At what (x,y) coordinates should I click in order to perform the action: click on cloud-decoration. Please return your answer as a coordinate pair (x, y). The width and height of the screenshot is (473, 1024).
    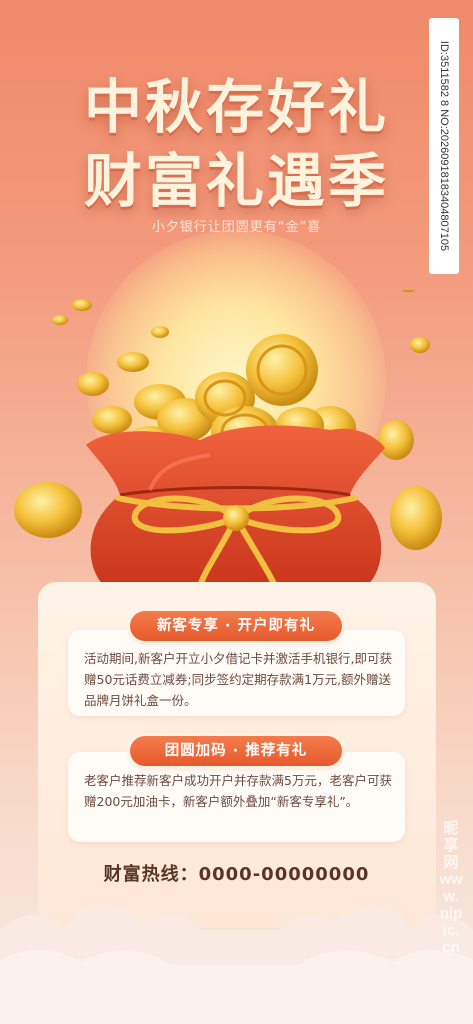
    Looking at the image, I should click on (236, 964).